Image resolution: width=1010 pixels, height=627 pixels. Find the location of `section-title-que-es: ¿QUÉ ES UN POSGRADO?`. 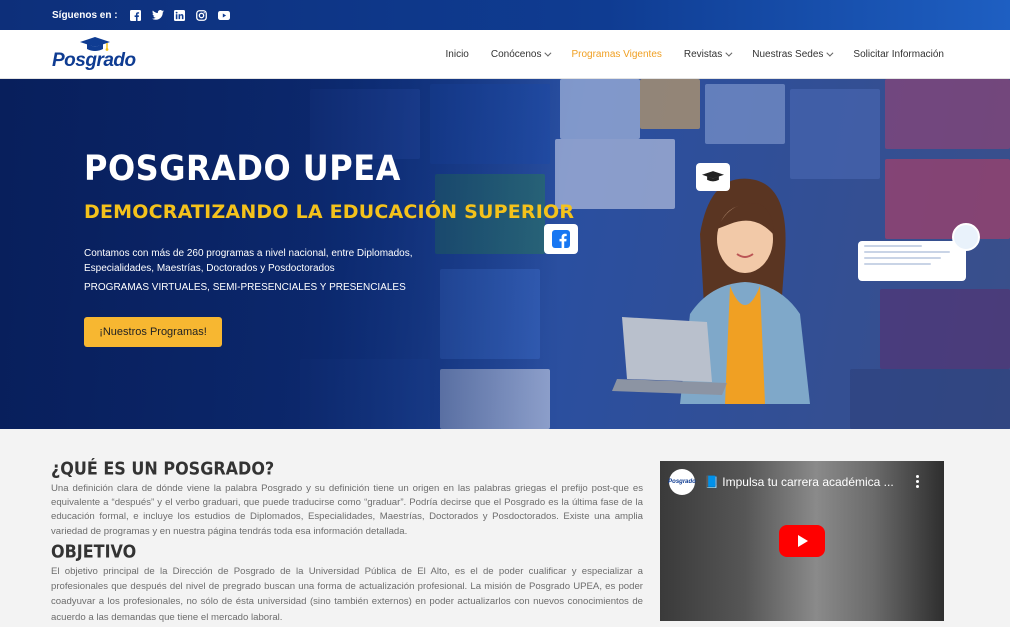

section-title-que-es: ¿QUÉ ES UN POSGRADO? is located at coordinates (163, 468).